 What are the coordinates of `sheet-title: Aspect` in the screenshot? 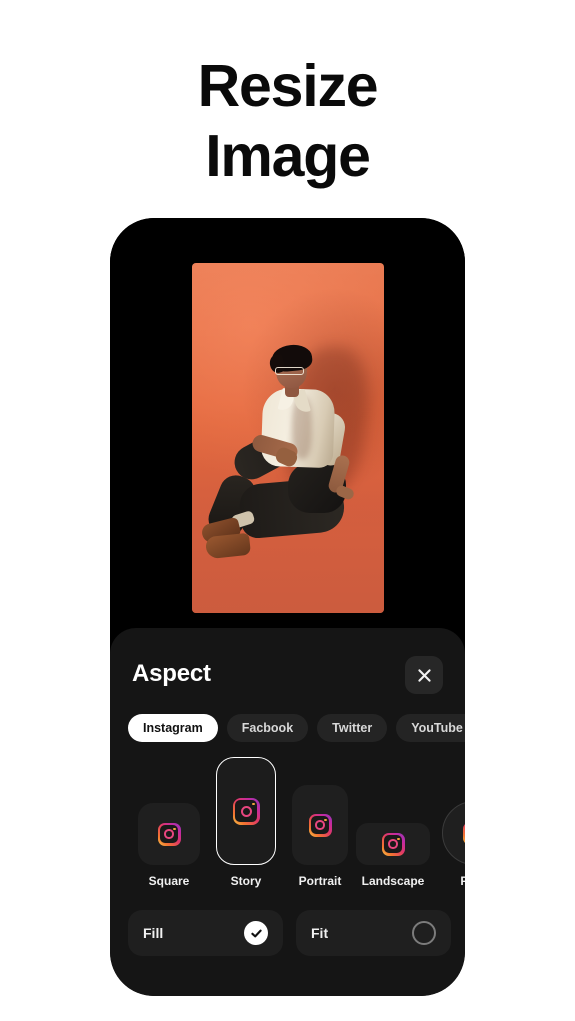 It's located at (171, 673).